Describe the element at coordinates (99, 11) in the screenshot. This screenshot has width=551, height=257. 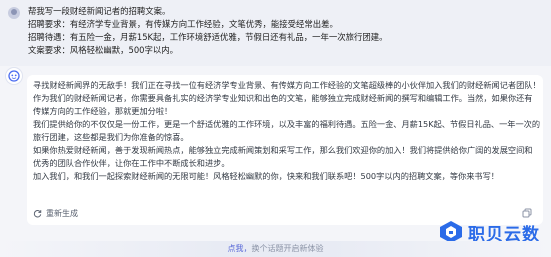
I see `user-message-line: 帮我写一段财经新闻记者的招聘文案。` at that location.